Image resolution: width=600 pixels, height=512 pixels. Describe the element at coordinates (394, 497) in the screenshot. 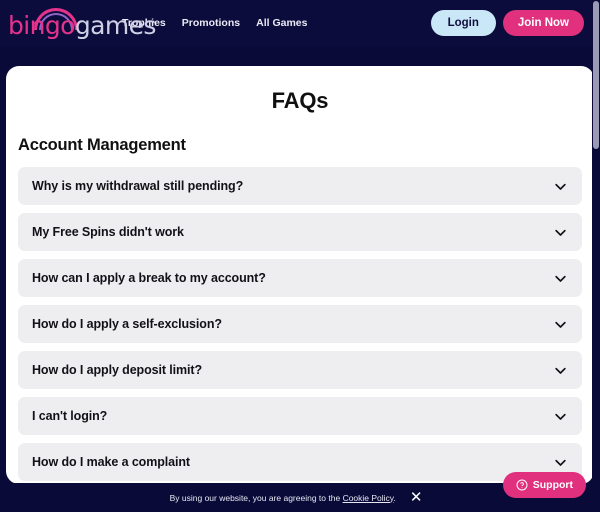

I see `cookie-text-after: .` at that location.